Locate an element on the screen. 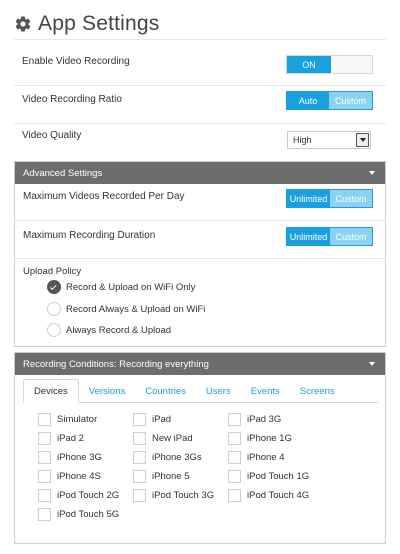 The width and height of the screenshot is (400, 554). chevron-down-icon is located at coordinates (362, 140).